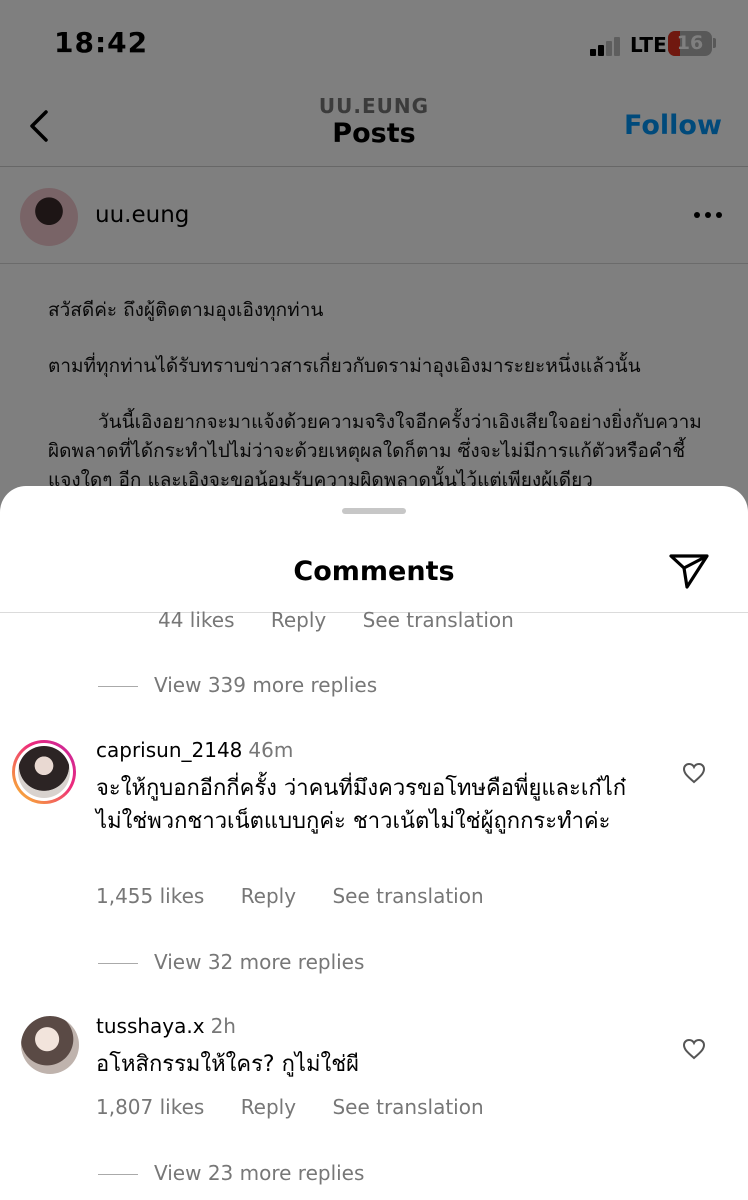 The image size is (748, 1200). Describe the element at coordinates (271, 750) in the screenshot. I see `comment-time: 46m` at that location.